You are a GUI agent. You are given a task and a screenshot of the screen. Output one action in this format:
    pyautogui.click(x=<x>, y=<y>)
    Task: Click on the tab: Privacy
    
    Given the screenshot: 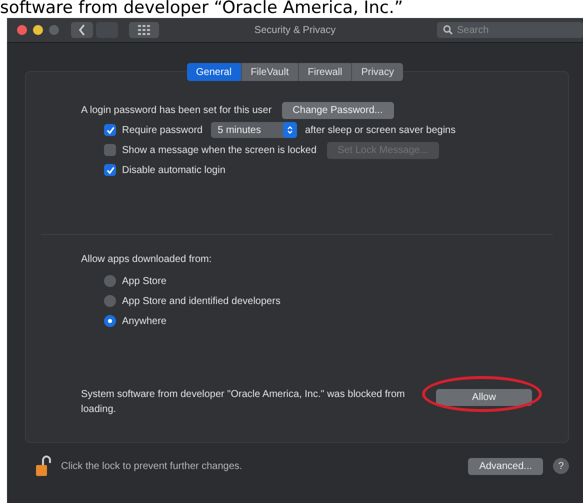 What is the action you would take?
    pyautogui.click(x=377, y=72)
    